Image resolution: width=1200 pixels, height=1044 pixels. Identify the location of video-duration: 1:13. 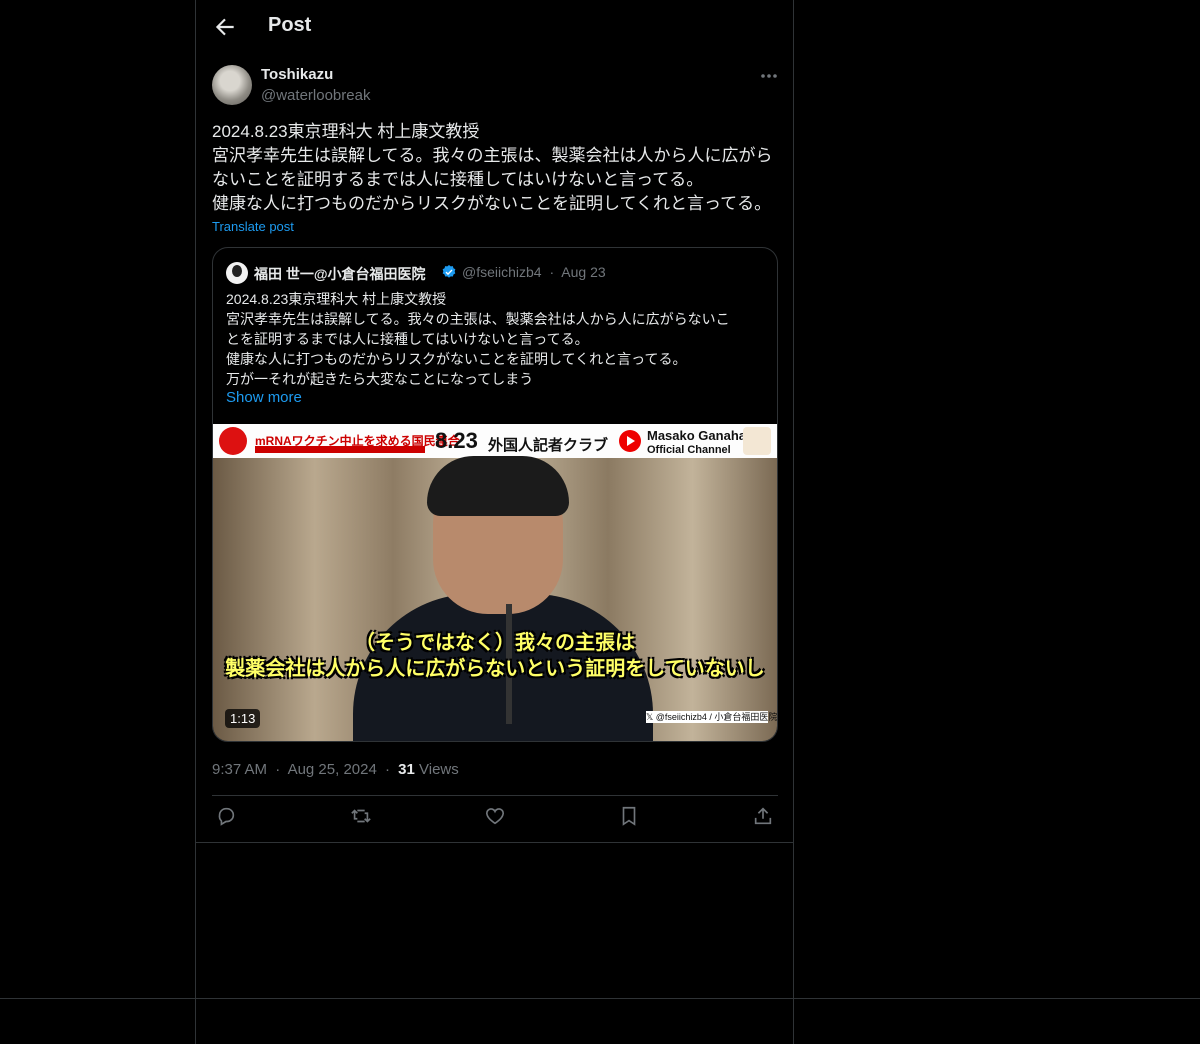
(243, 718).